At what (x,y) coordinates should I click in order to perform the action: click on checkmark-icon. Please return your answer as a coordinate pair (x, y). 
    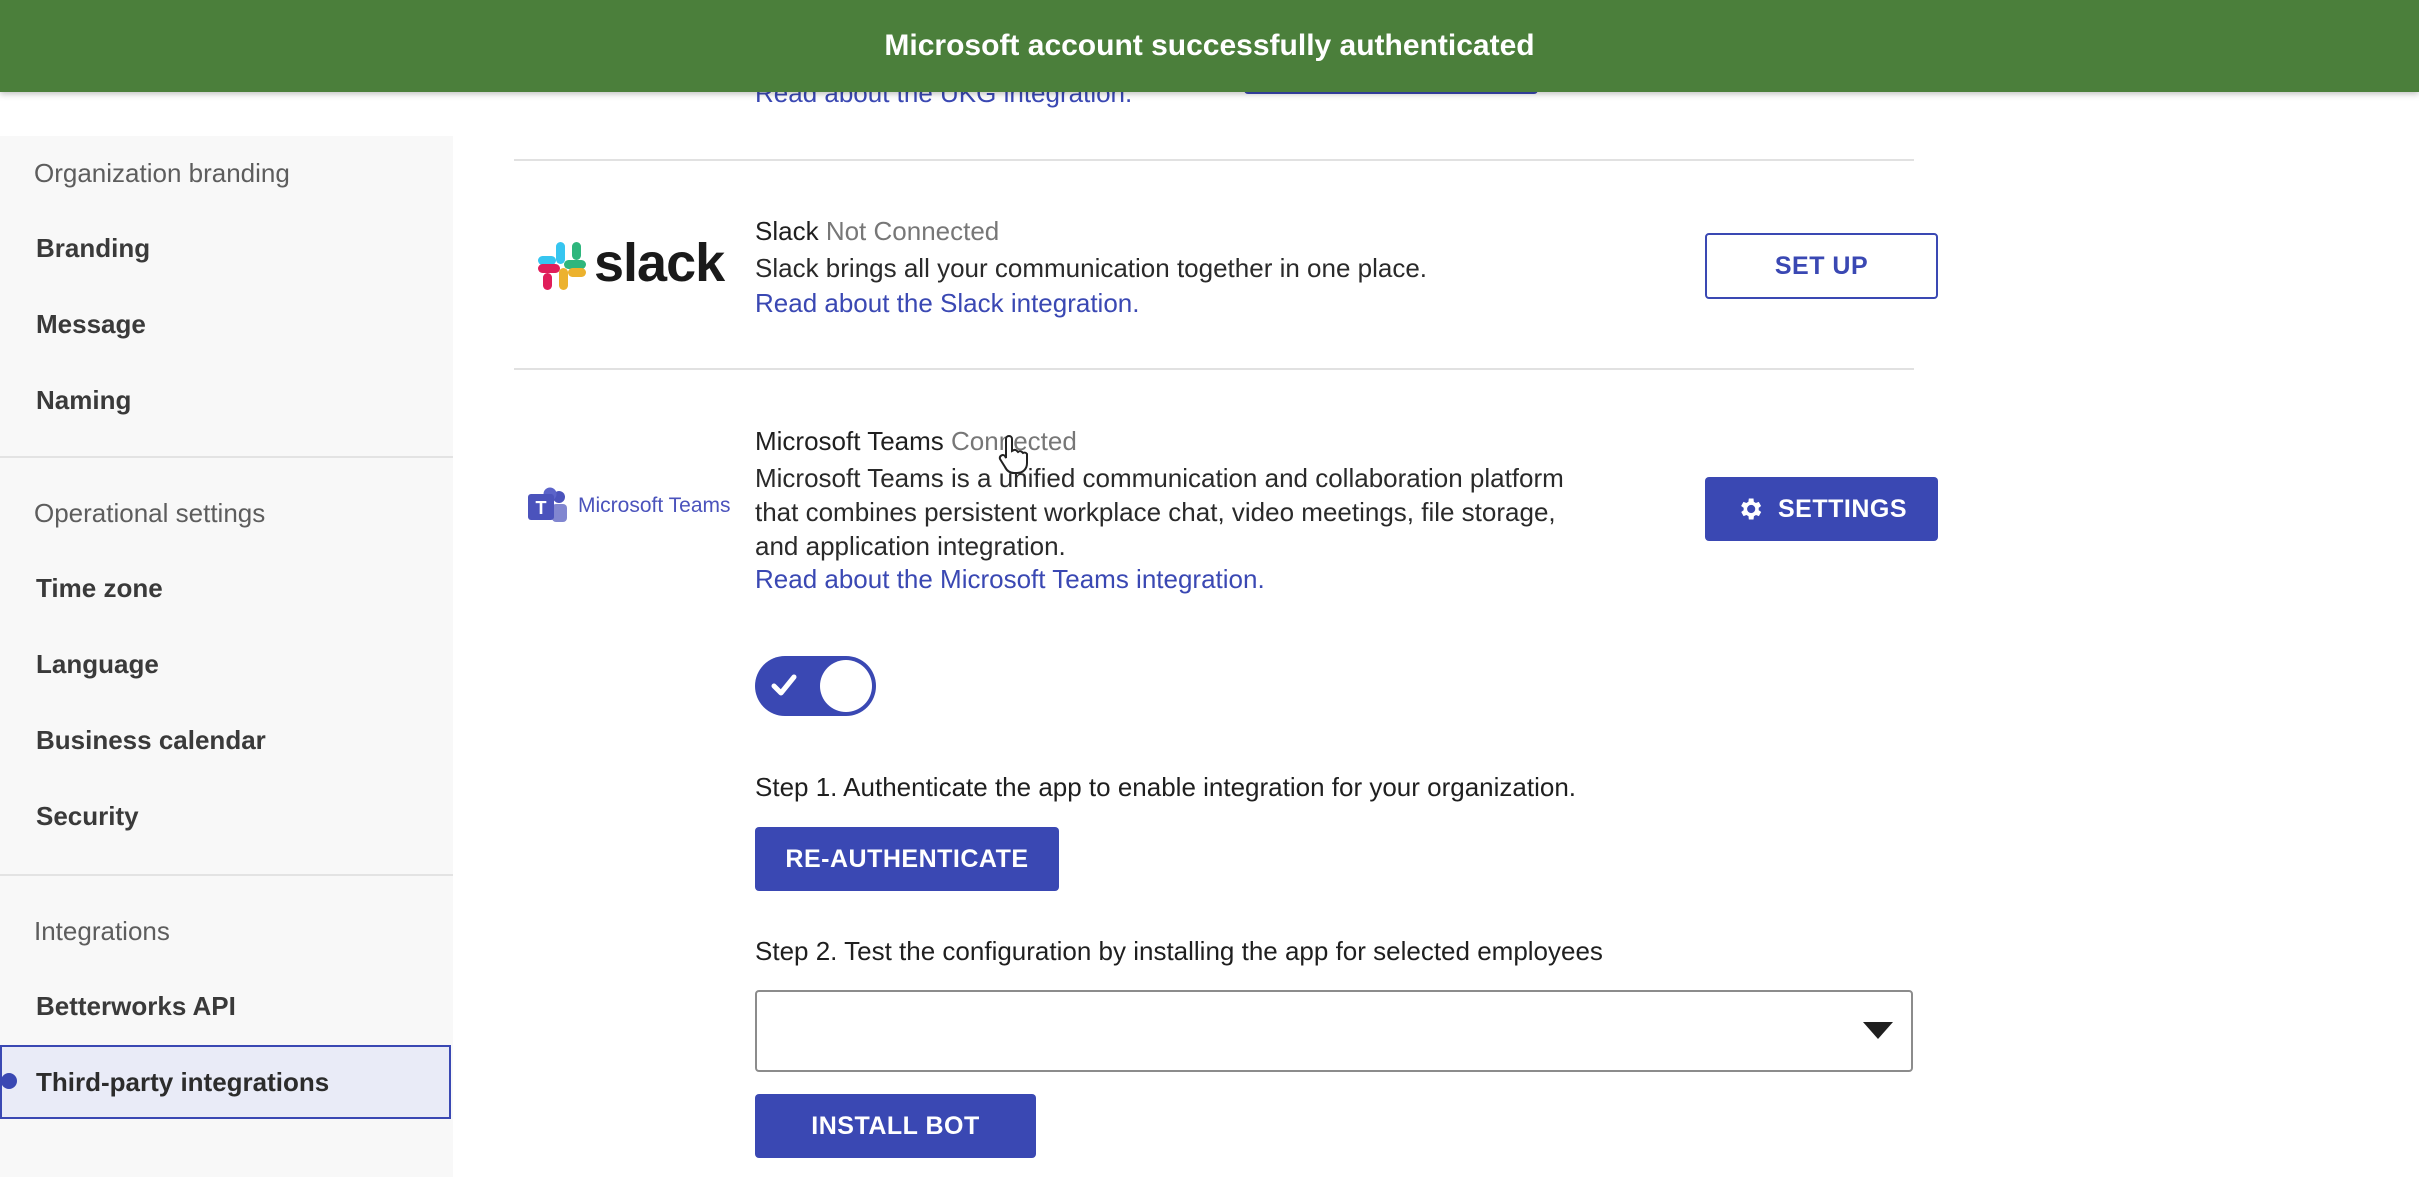
    Looking at the image, I should click on (784, 685).